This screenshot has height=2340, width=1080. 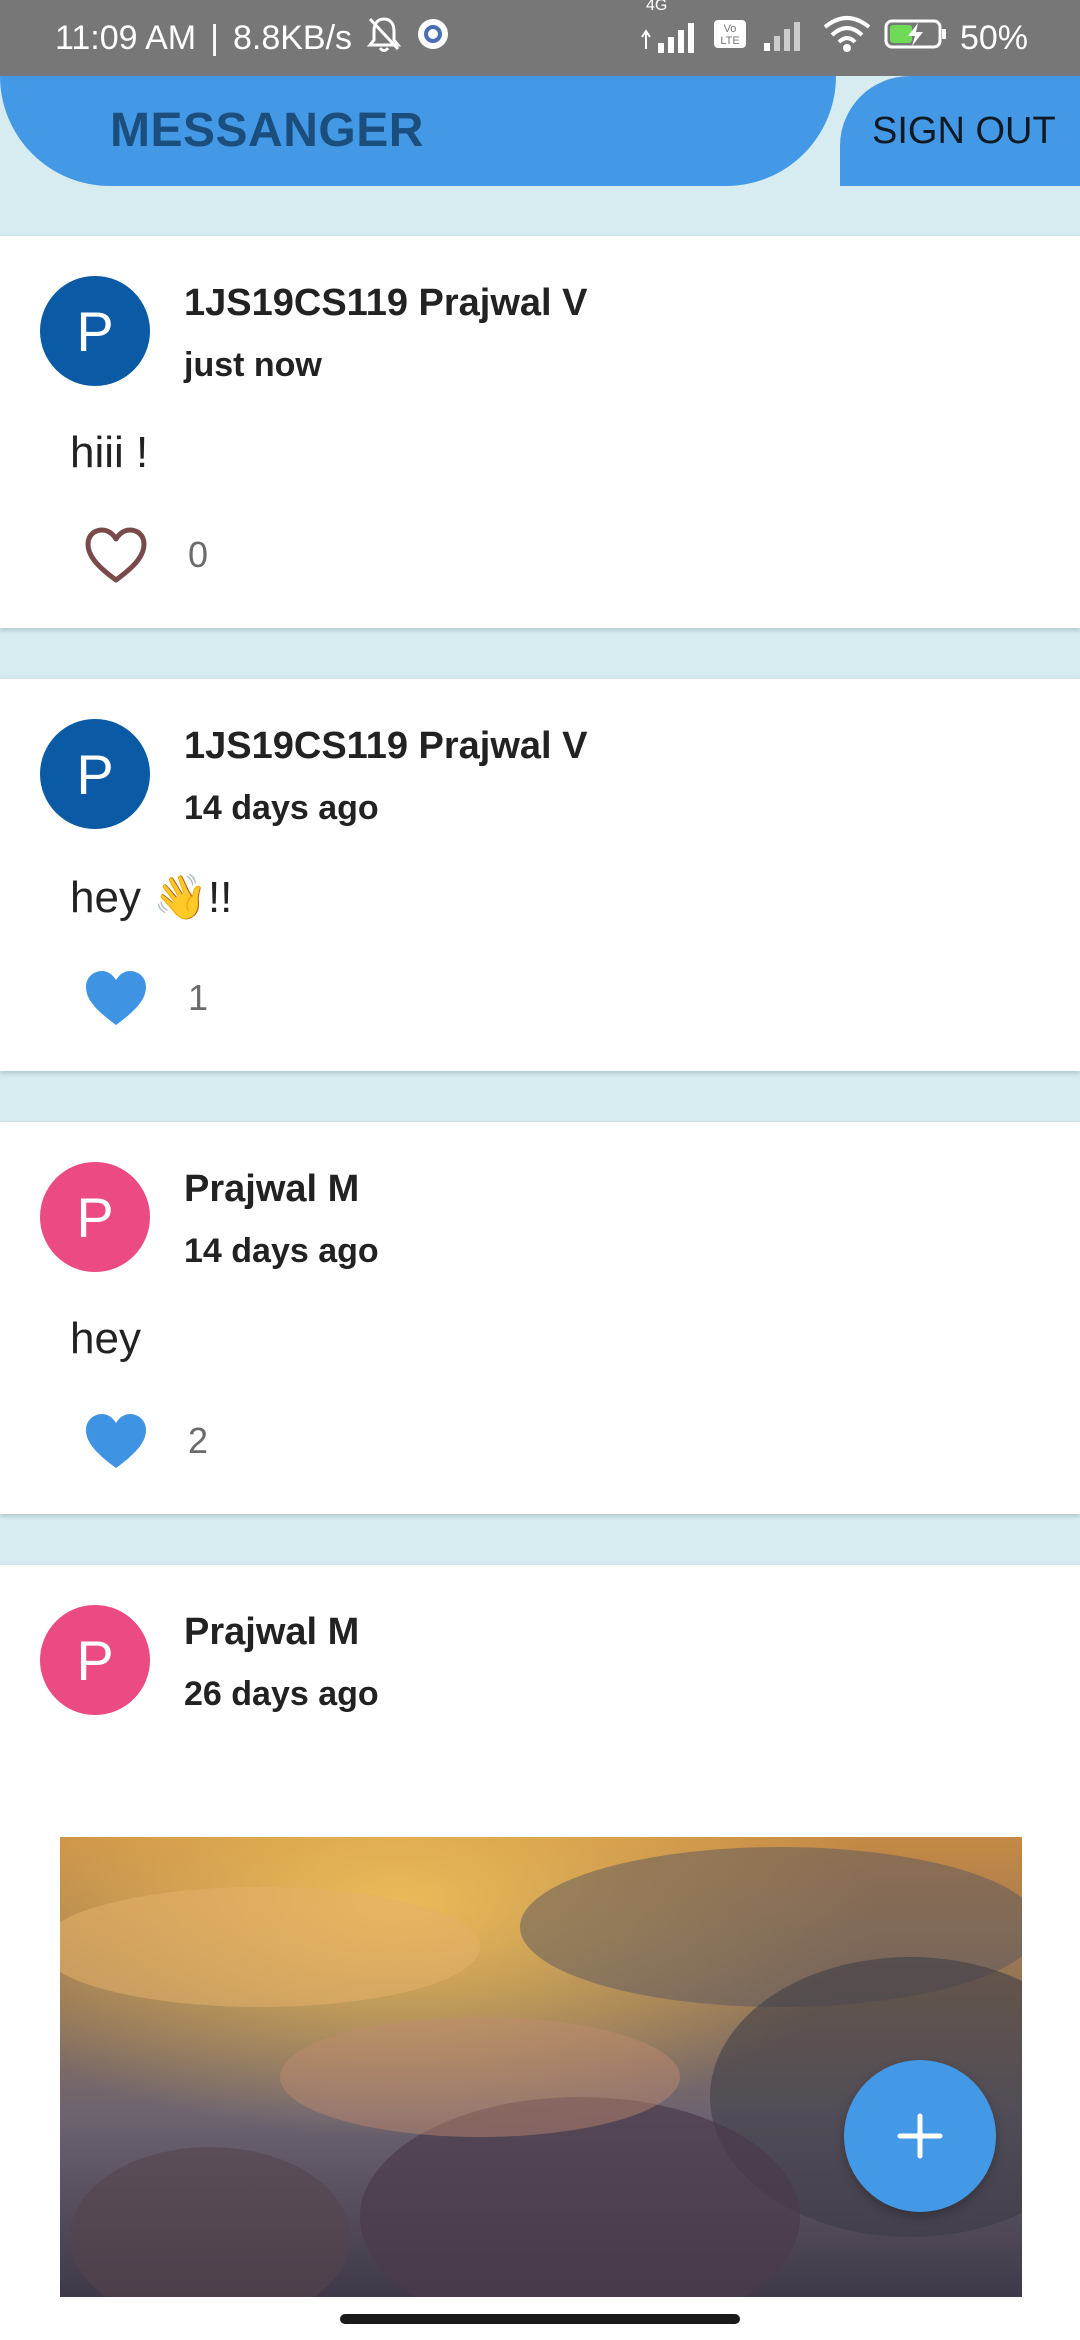 I want to click on network-type-label: 4G, so click(x=656, y=7).